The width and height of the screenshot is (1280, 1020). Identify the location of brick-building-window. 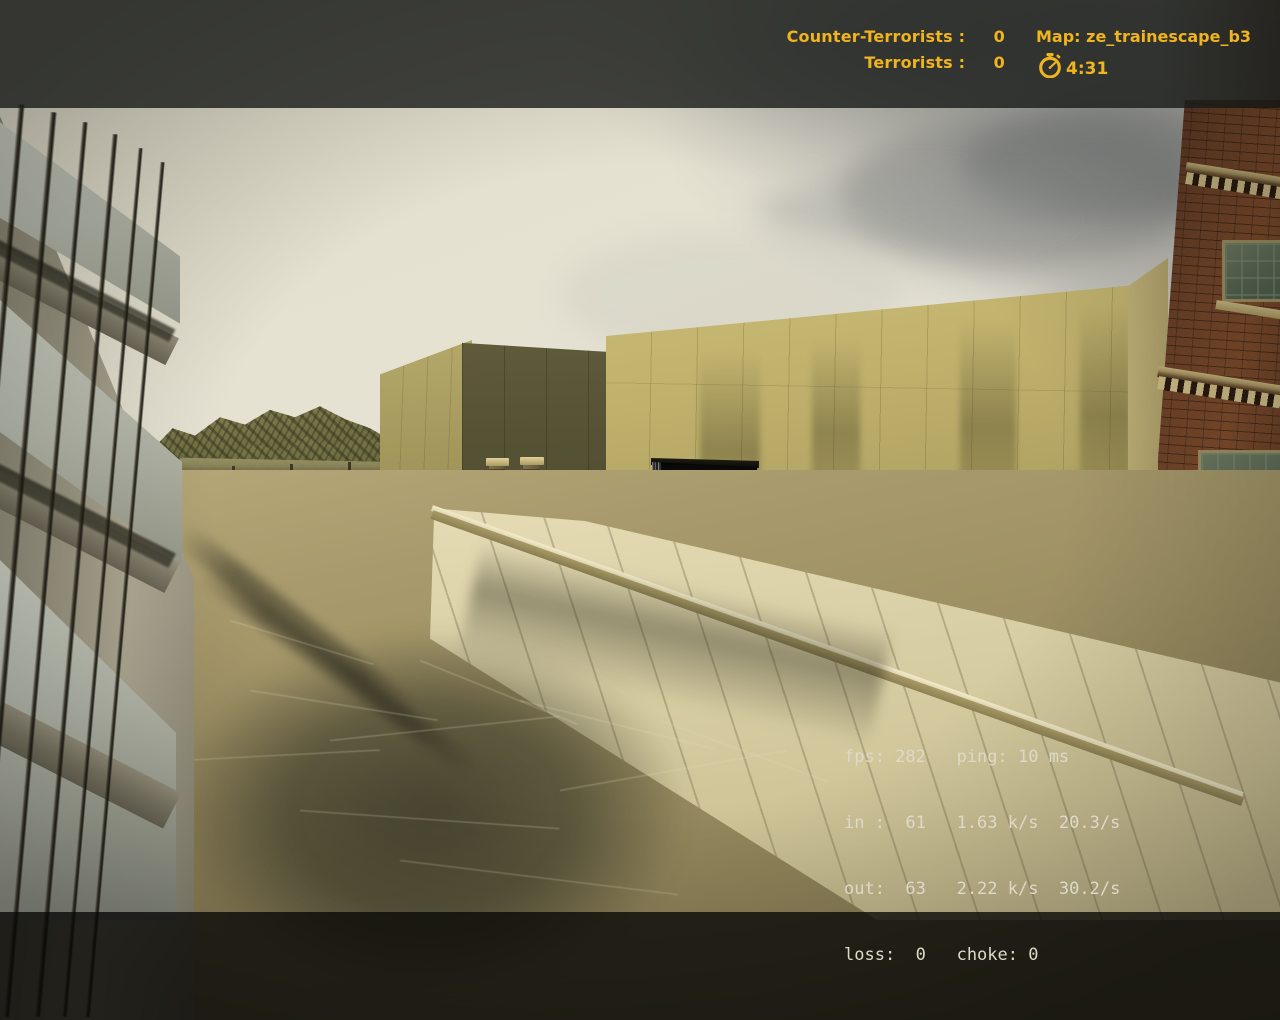
(1251, 271).